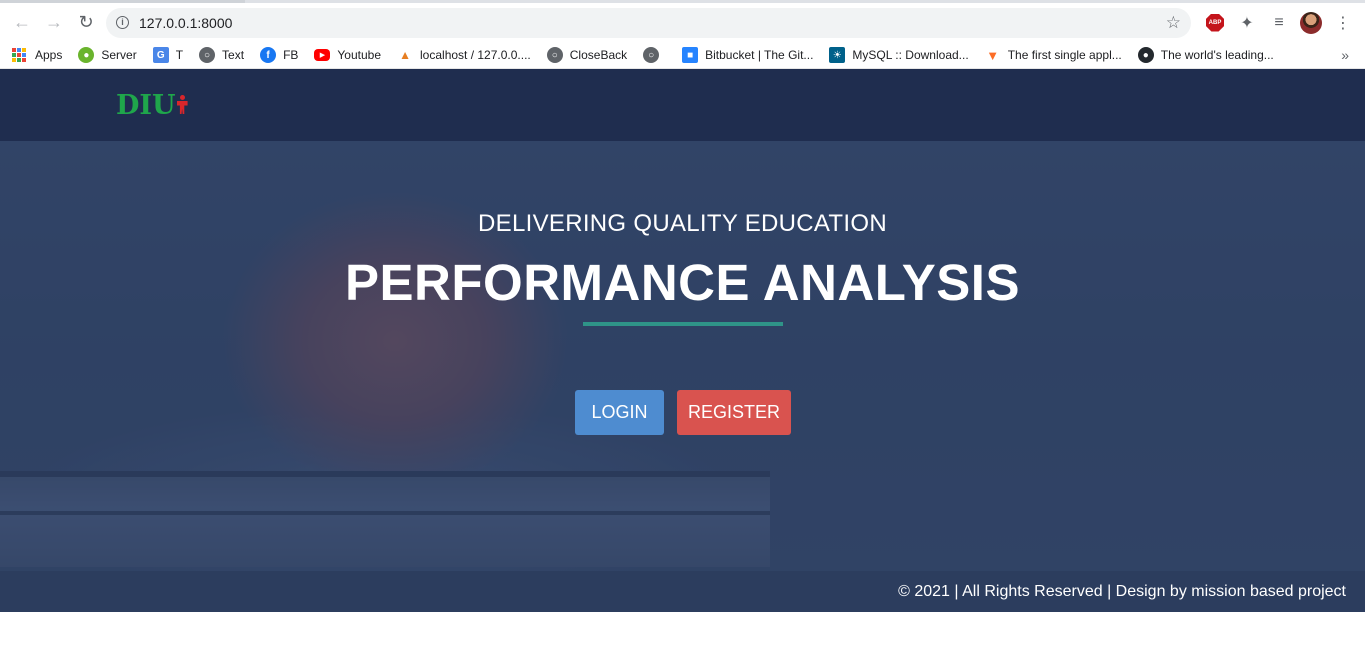 The height and width of the screenshot is (651, 1365). Describe the element at coordinates (268, 55) in the screenshot. I see `facebook-icon: f` at that location.